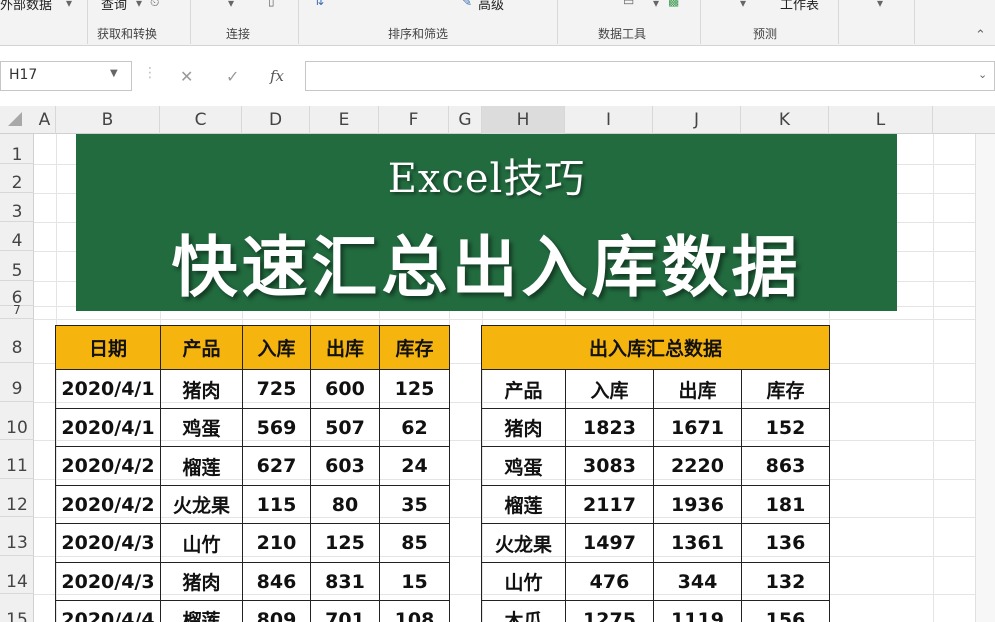 The height and width of the screenshot is (622, 995). What do you see at coordinates (414, 543) in the screenshot?
I see `cell-stock: 85` at bounding box center [414, 543].